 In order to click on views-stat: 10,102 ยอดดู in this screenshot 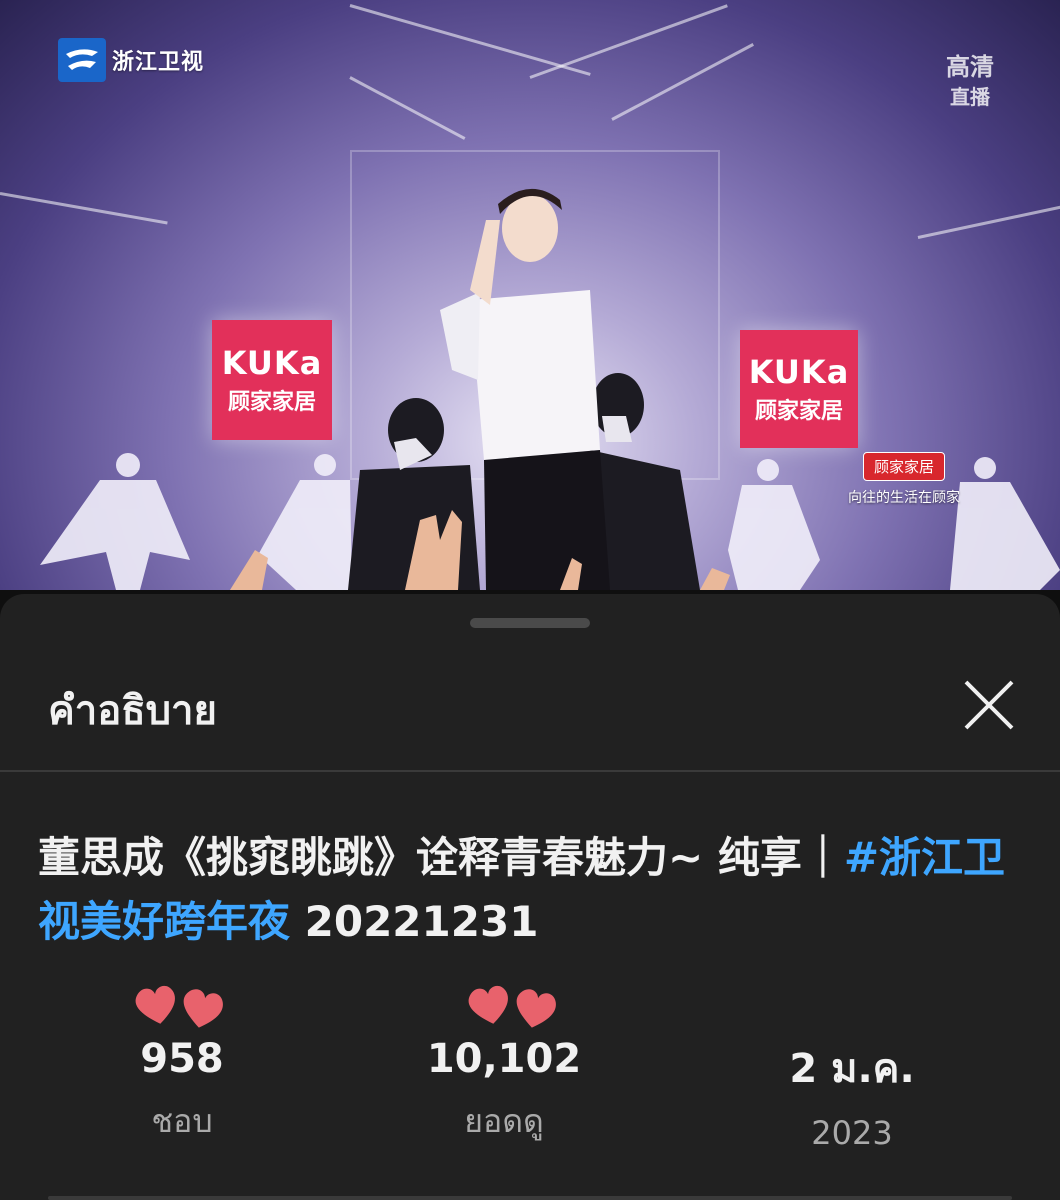, I will do `click(504, 1063)`.